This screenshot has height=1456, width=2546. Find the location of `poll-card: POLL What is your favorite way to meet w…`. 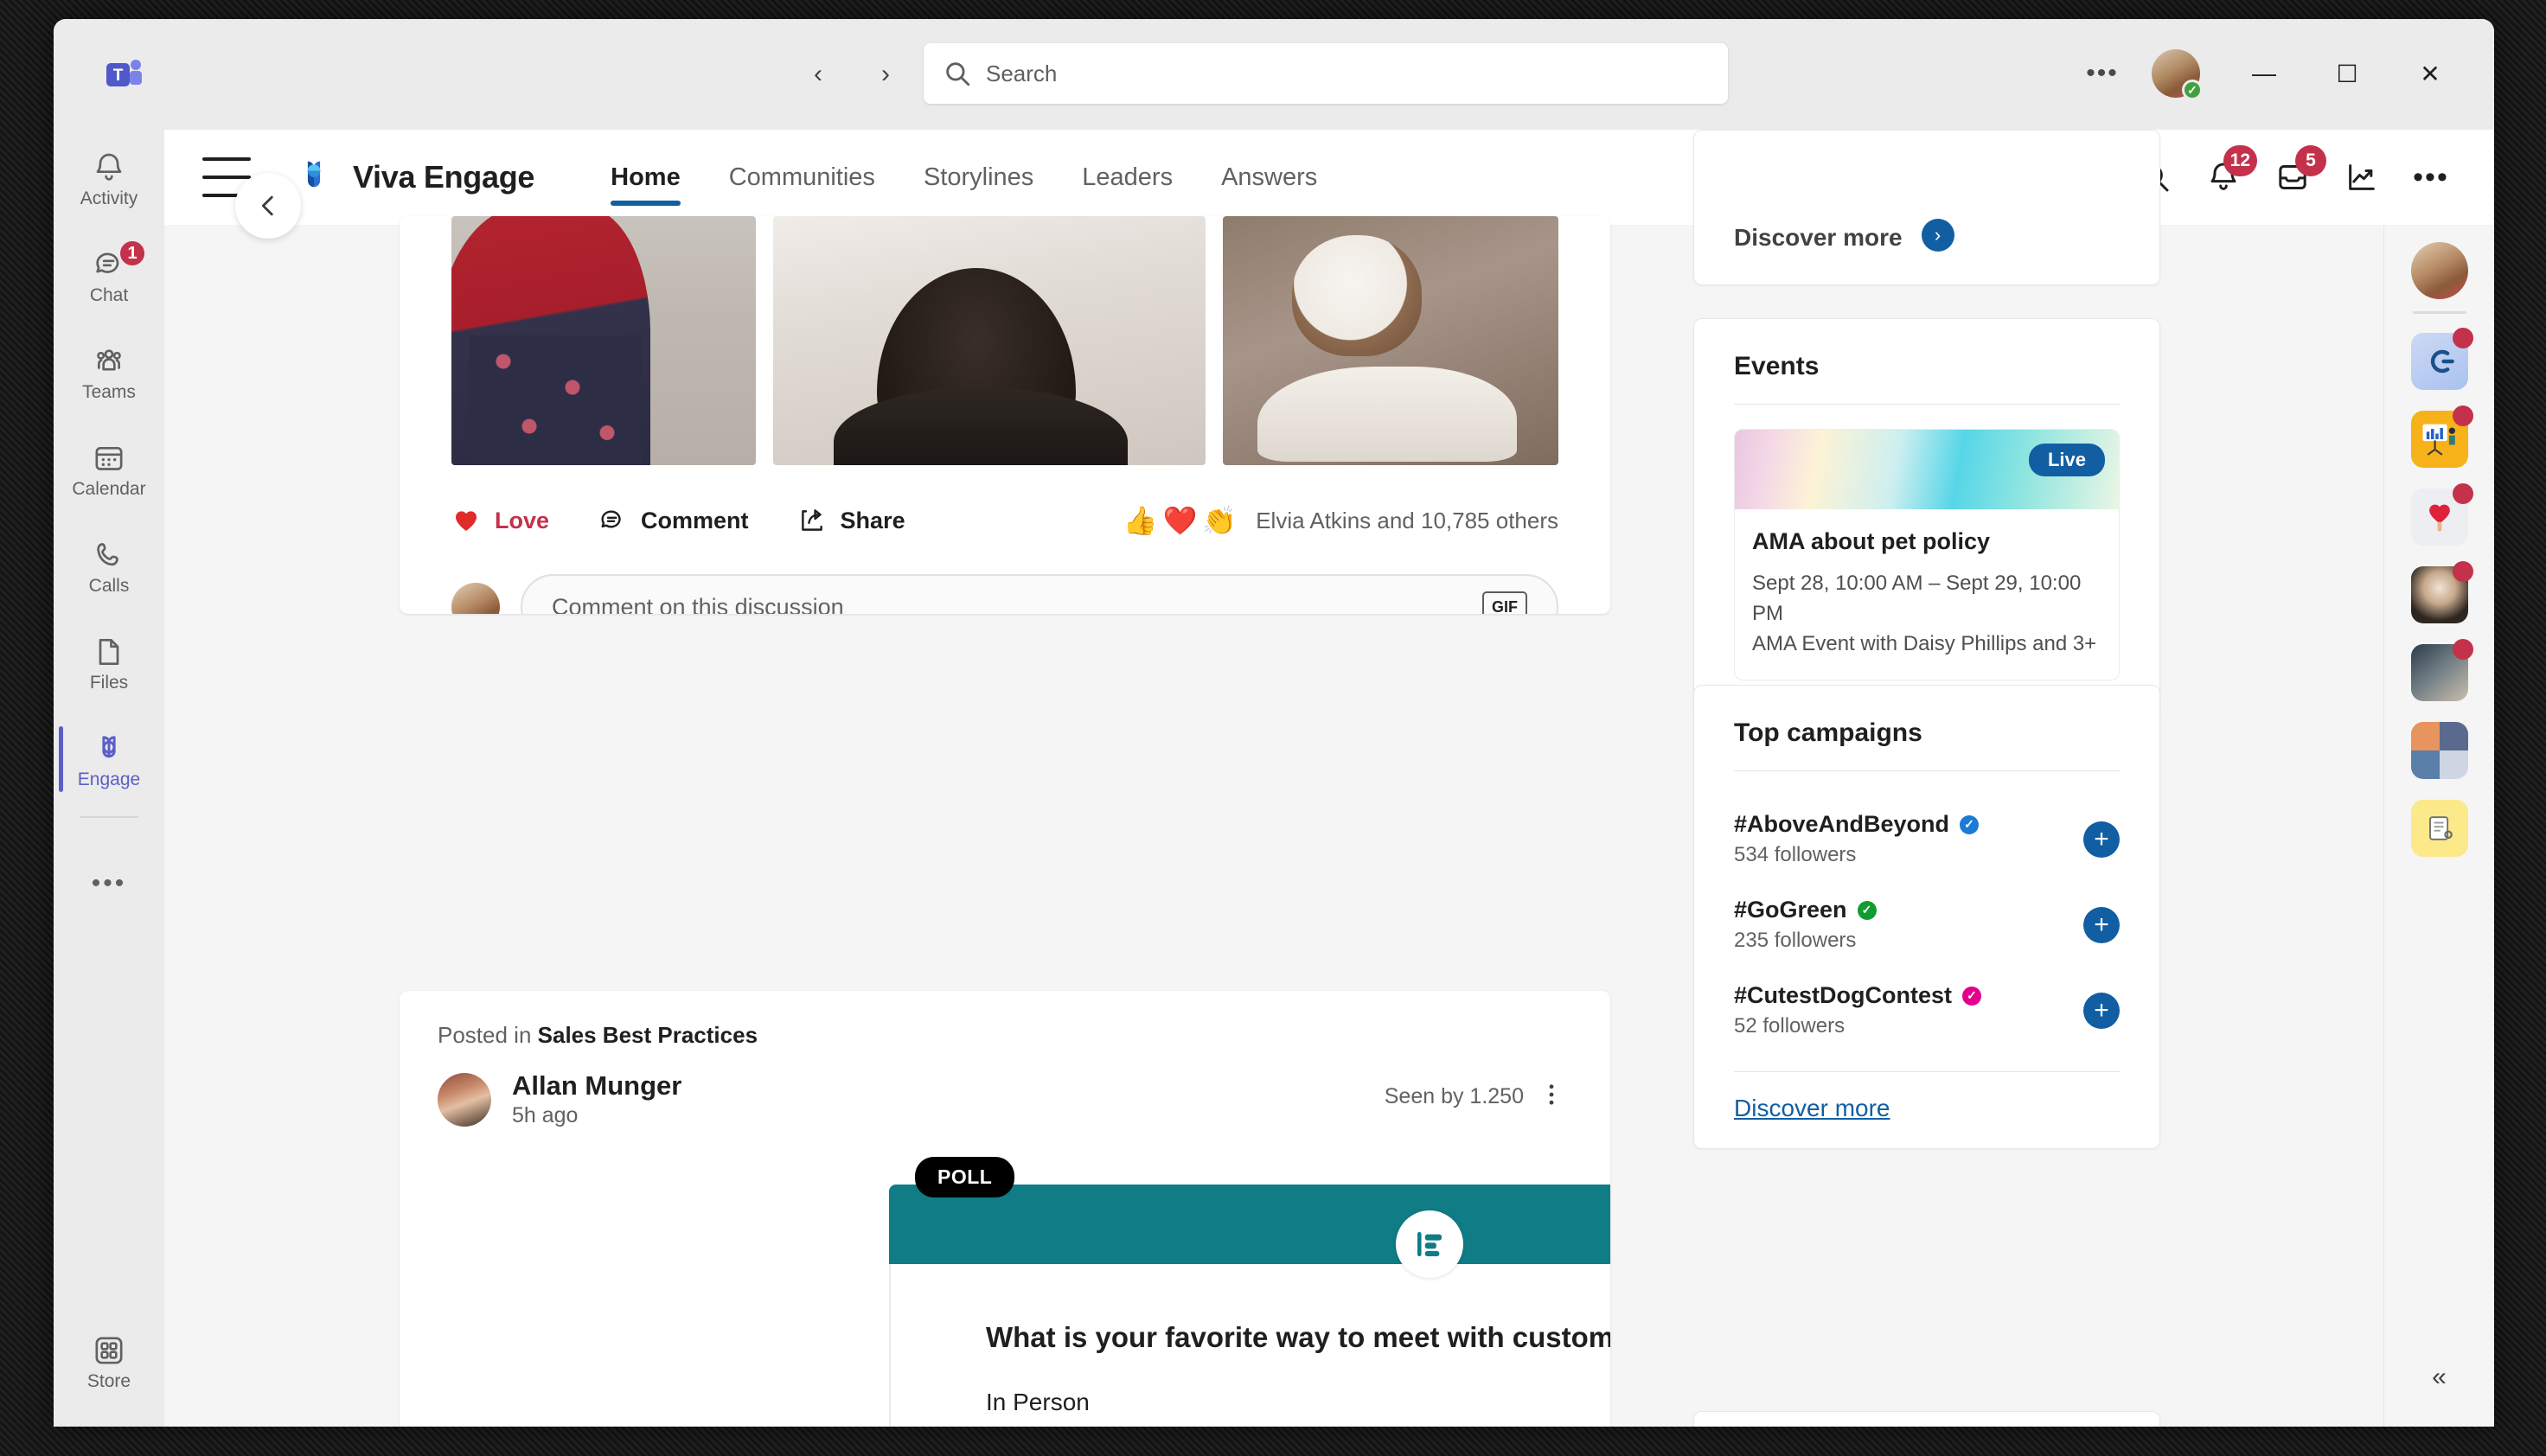

poll-card: POLL What is your favorite way to meet w… is located at coordinates (1249, 1292).